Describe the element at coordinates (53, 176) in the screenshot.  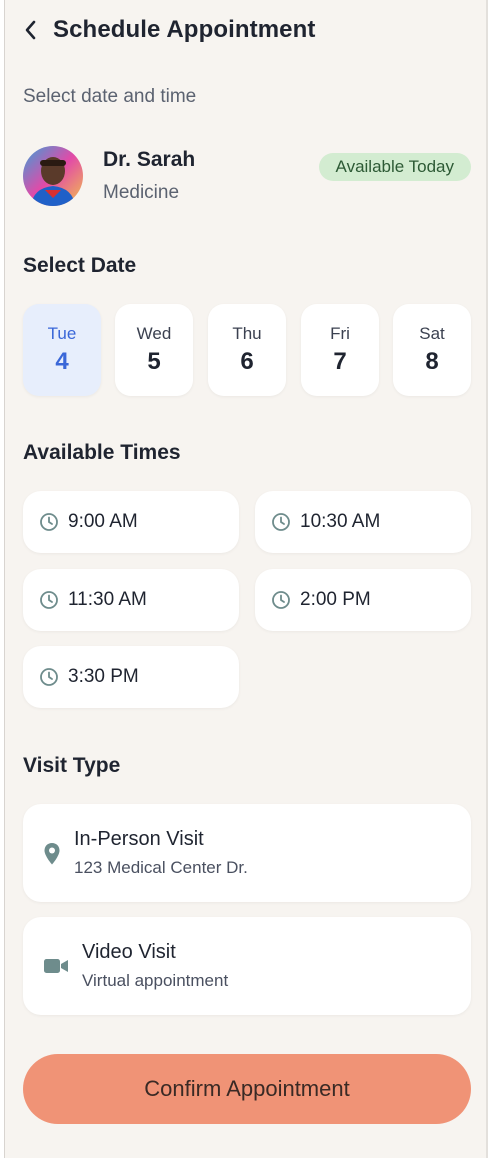
I see `doctor-avatar` at that location.